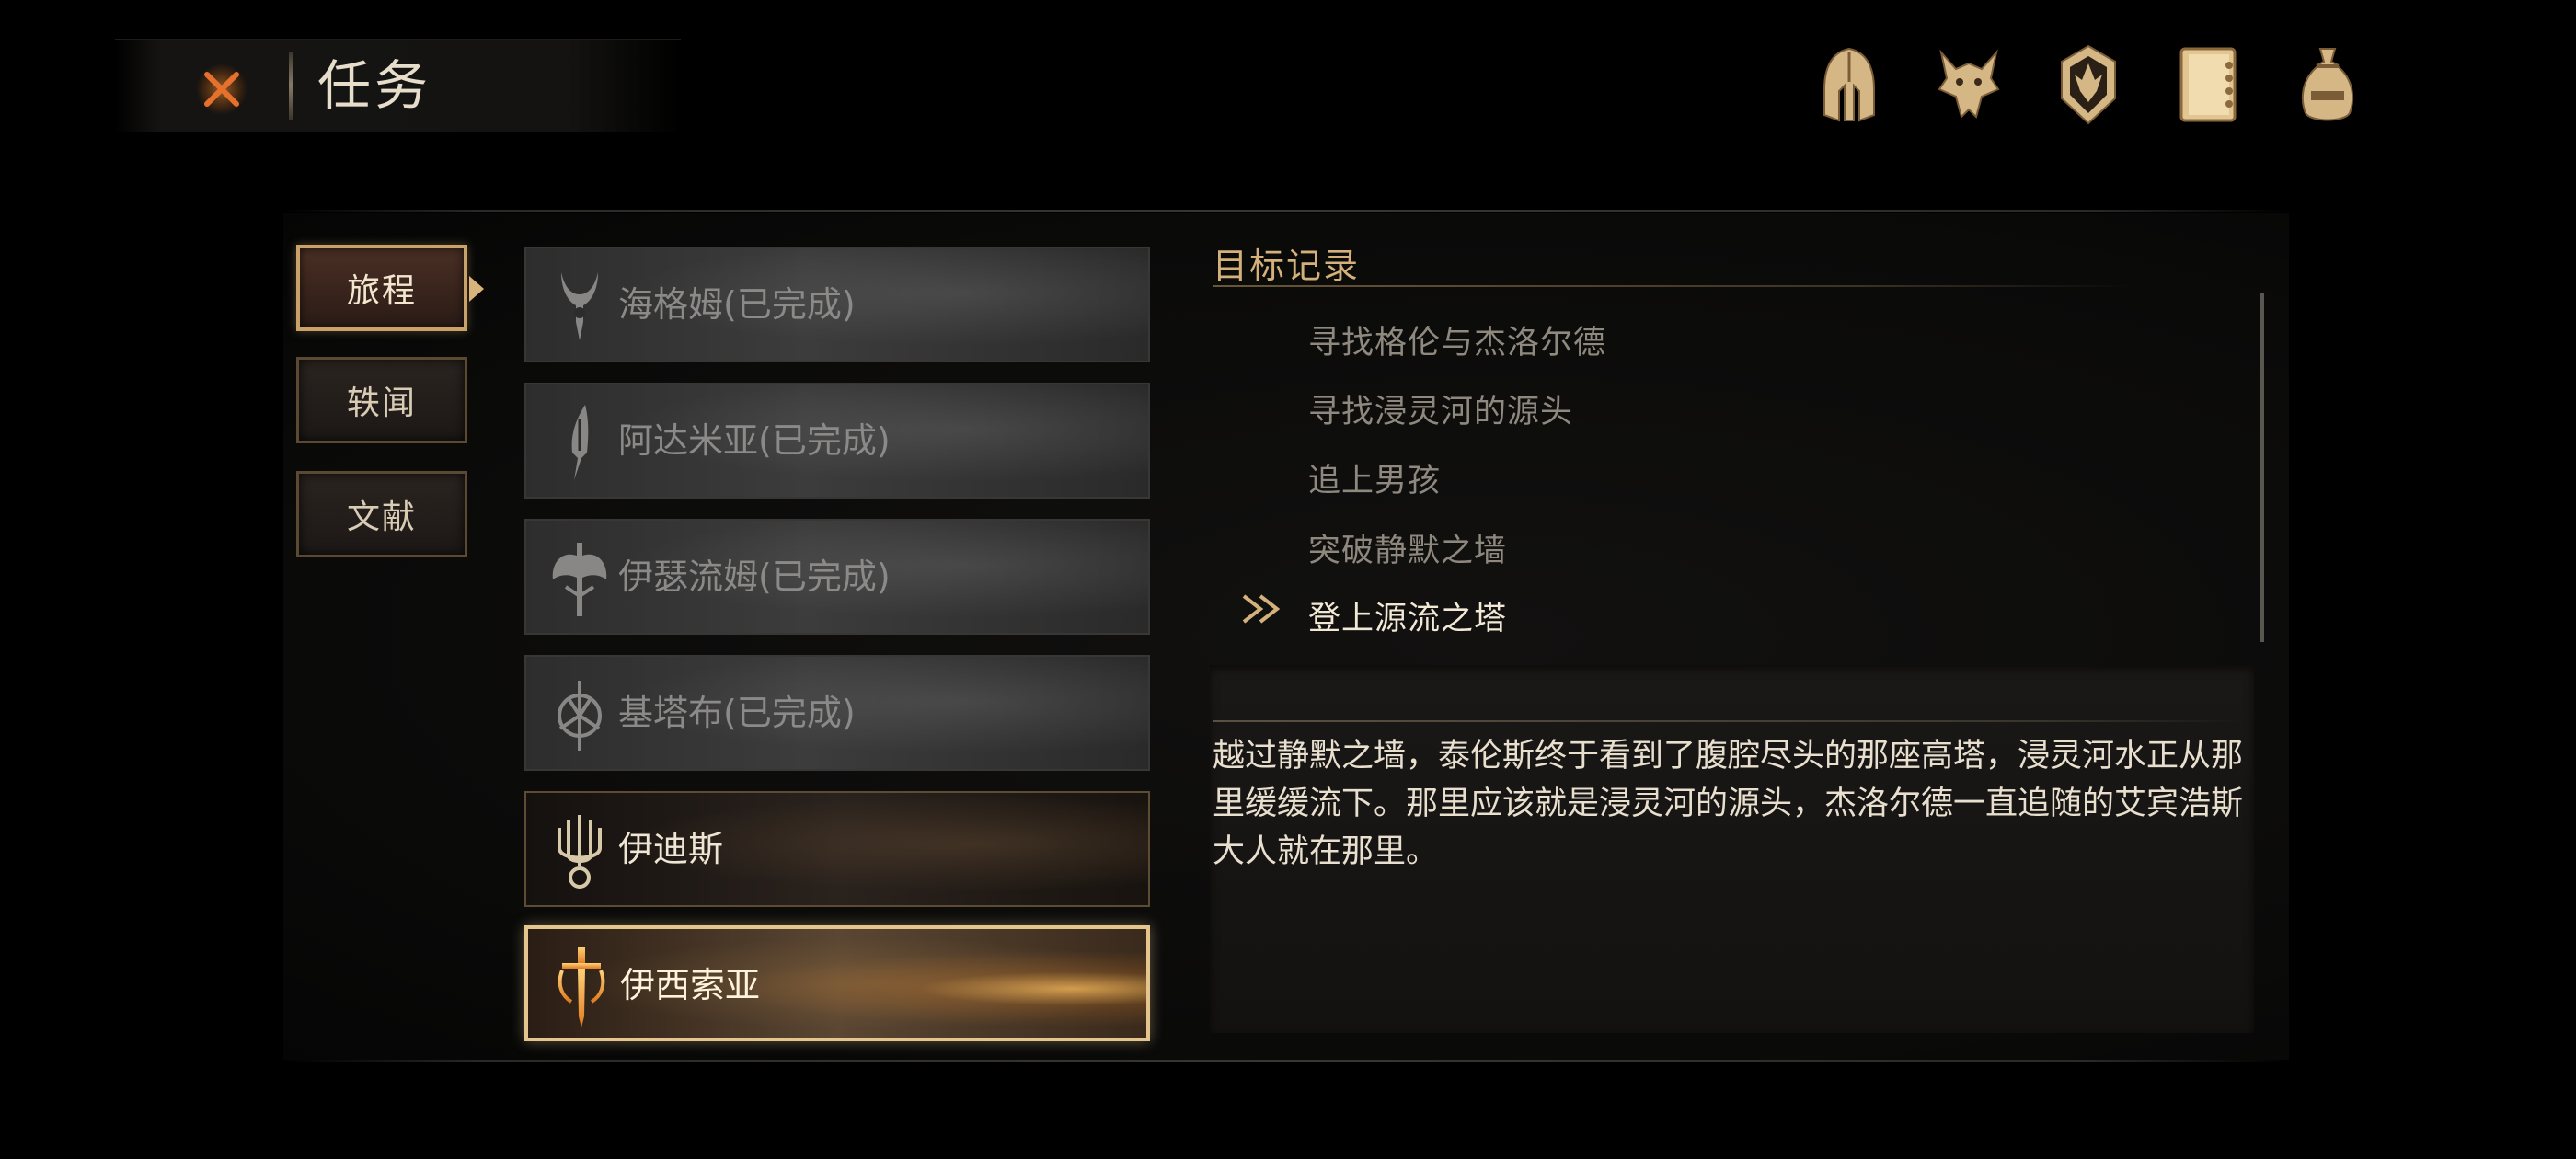 This screenshot has height=1159, width=2576. What do you see at coordinates (291, 86) in the screenshot?
I see `header-divider` at bounding box center [291, 86].